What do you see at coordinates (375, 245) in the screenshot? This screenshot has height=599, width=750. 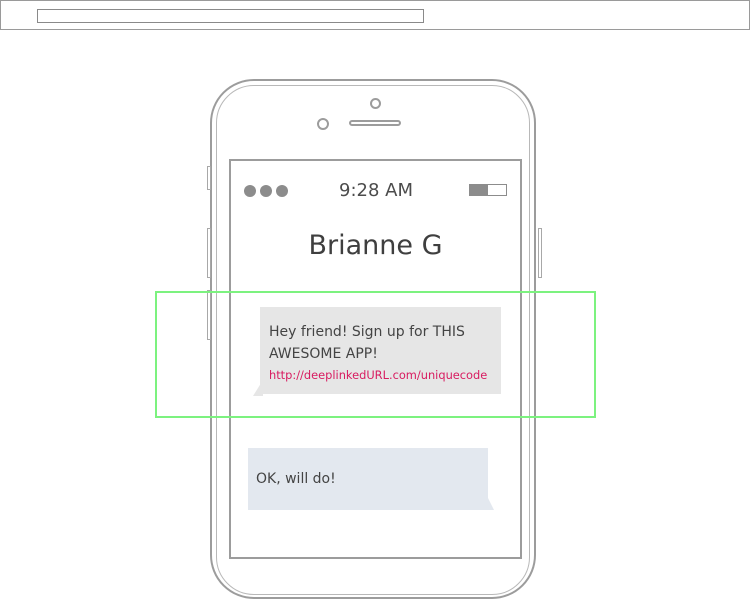 I see `contact-name: Brianne G` at bounding box center [375, 245].